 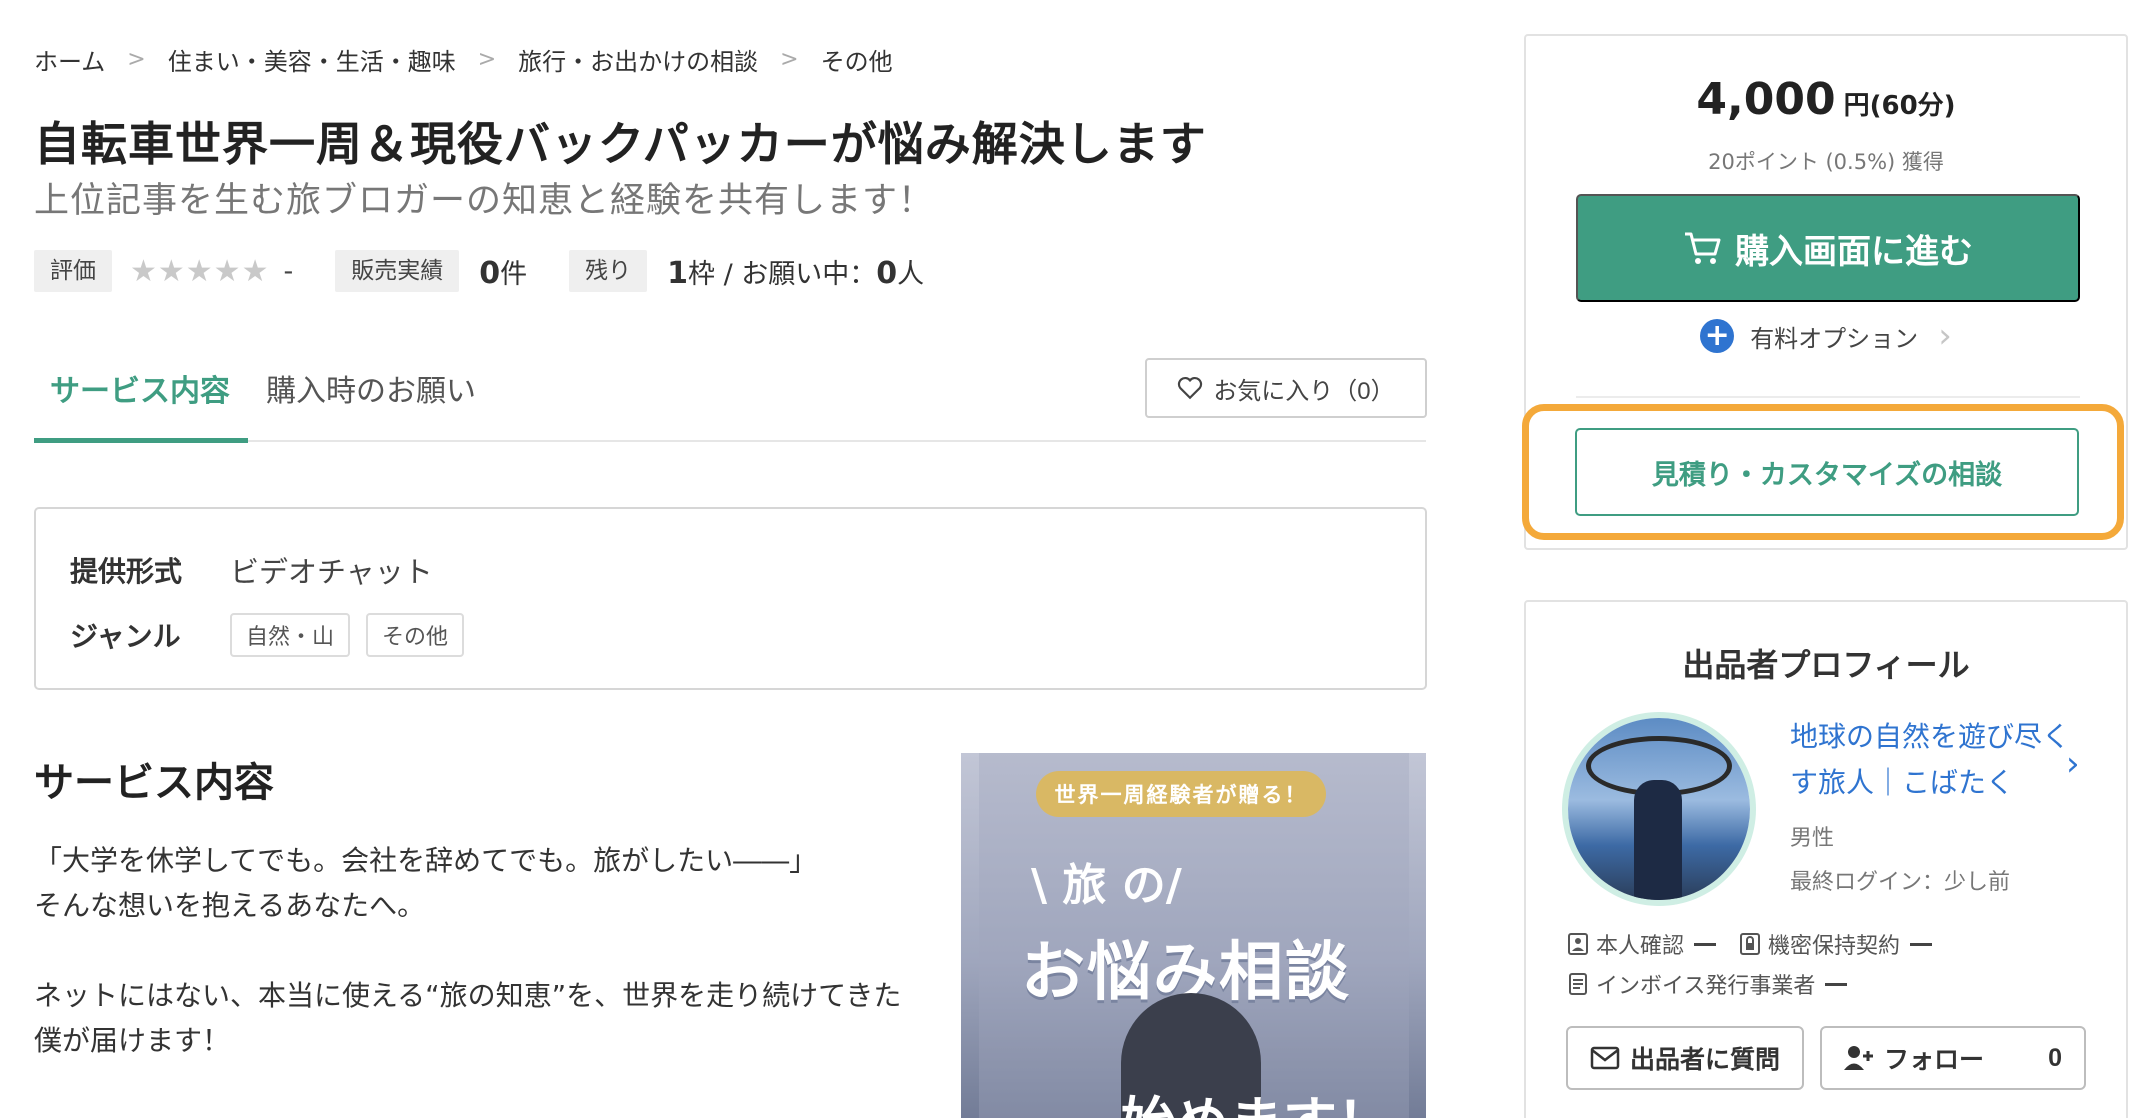 What do you see at coordinates (1703, 248) in the screenshot?
I see `cart-icon` at bounding box center [1703, 248].